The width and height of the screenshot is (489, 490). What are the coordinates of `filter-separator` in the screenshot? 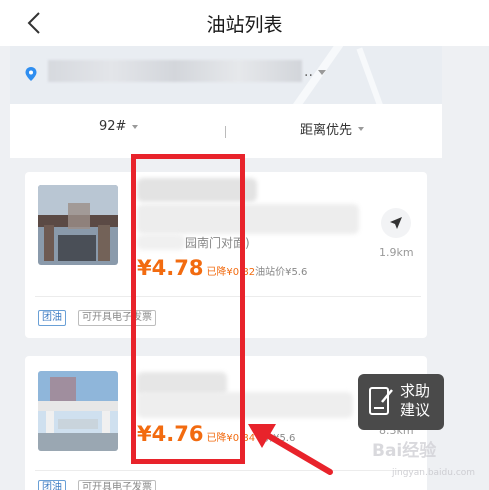 It's located at (225, 132).